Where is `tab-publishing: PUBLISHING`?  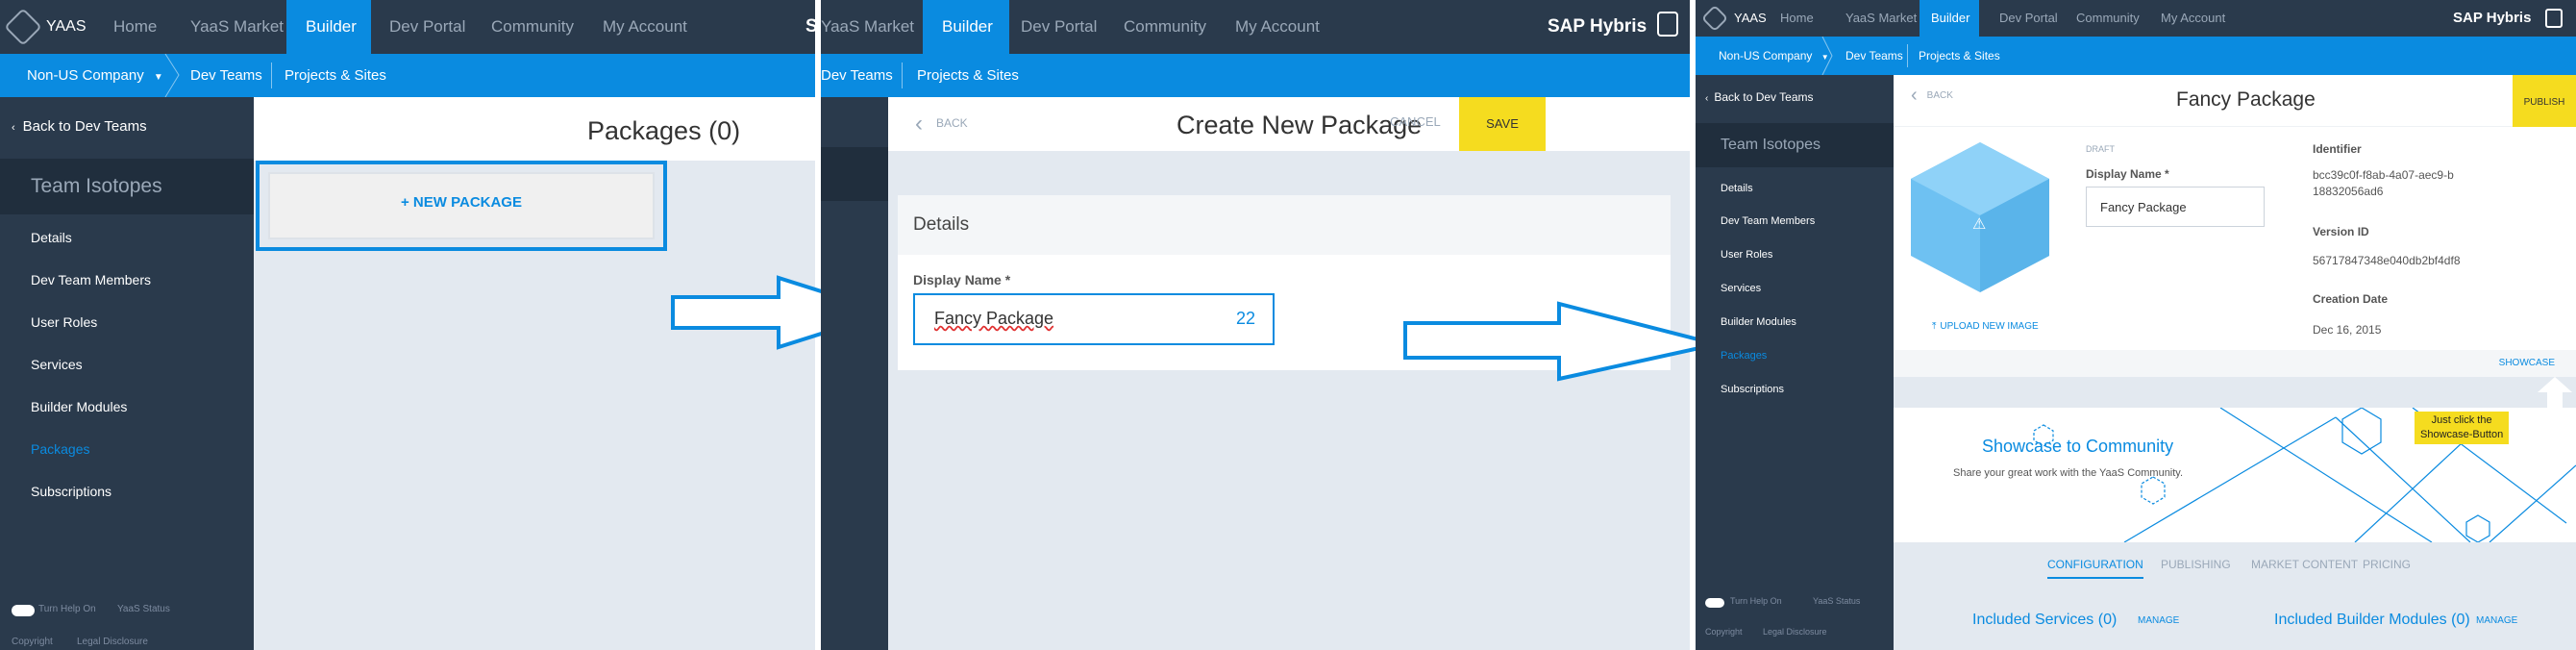 tab-publishing: PUBLISHING is located at coordinates (2196, 564).